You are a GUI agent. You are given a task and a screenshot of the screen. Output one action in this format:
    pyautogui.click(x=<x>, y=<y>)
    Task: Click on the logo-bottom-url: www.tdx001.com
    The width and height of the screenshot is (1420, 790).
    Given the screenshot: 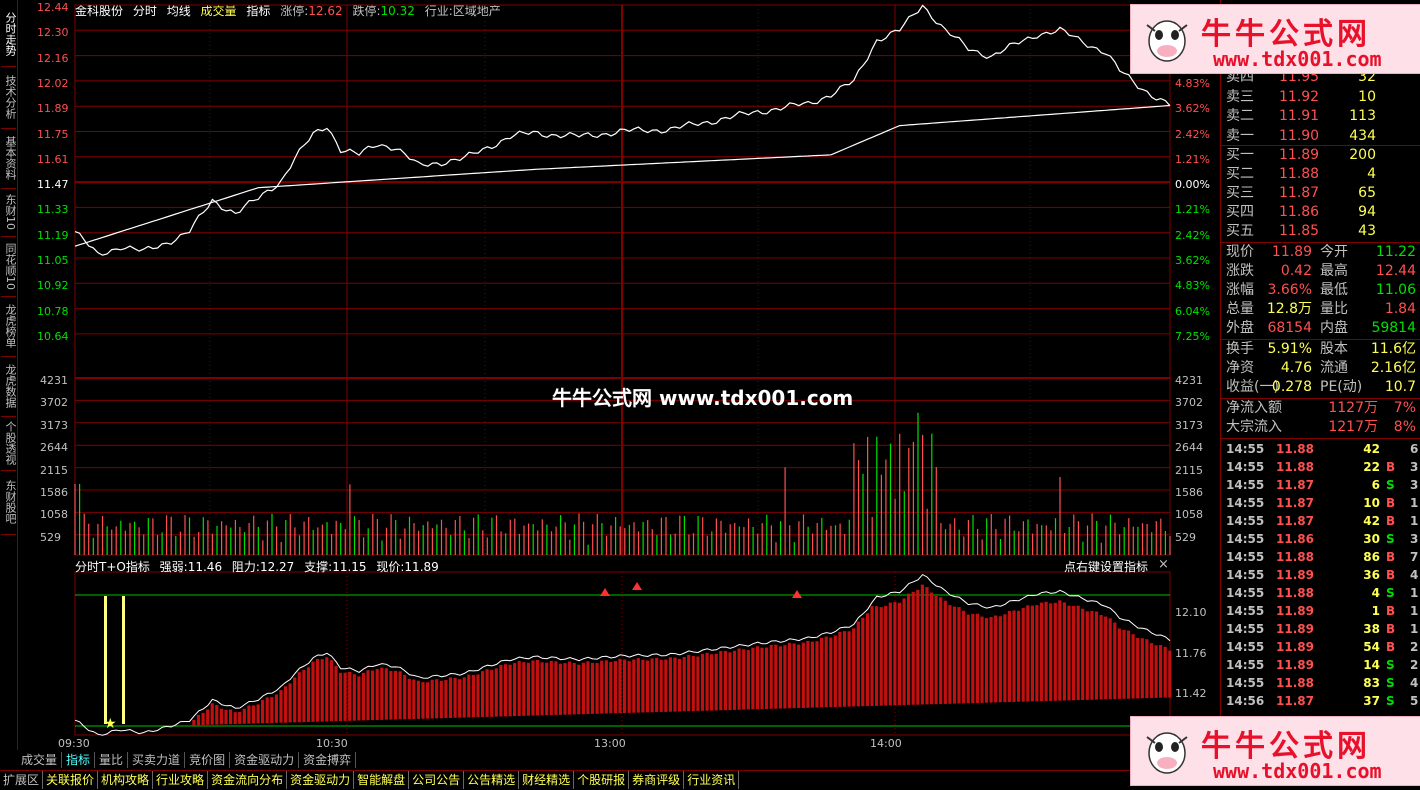 What is the action you would take?
    pyautogui.click(x=1297, y=771)
    